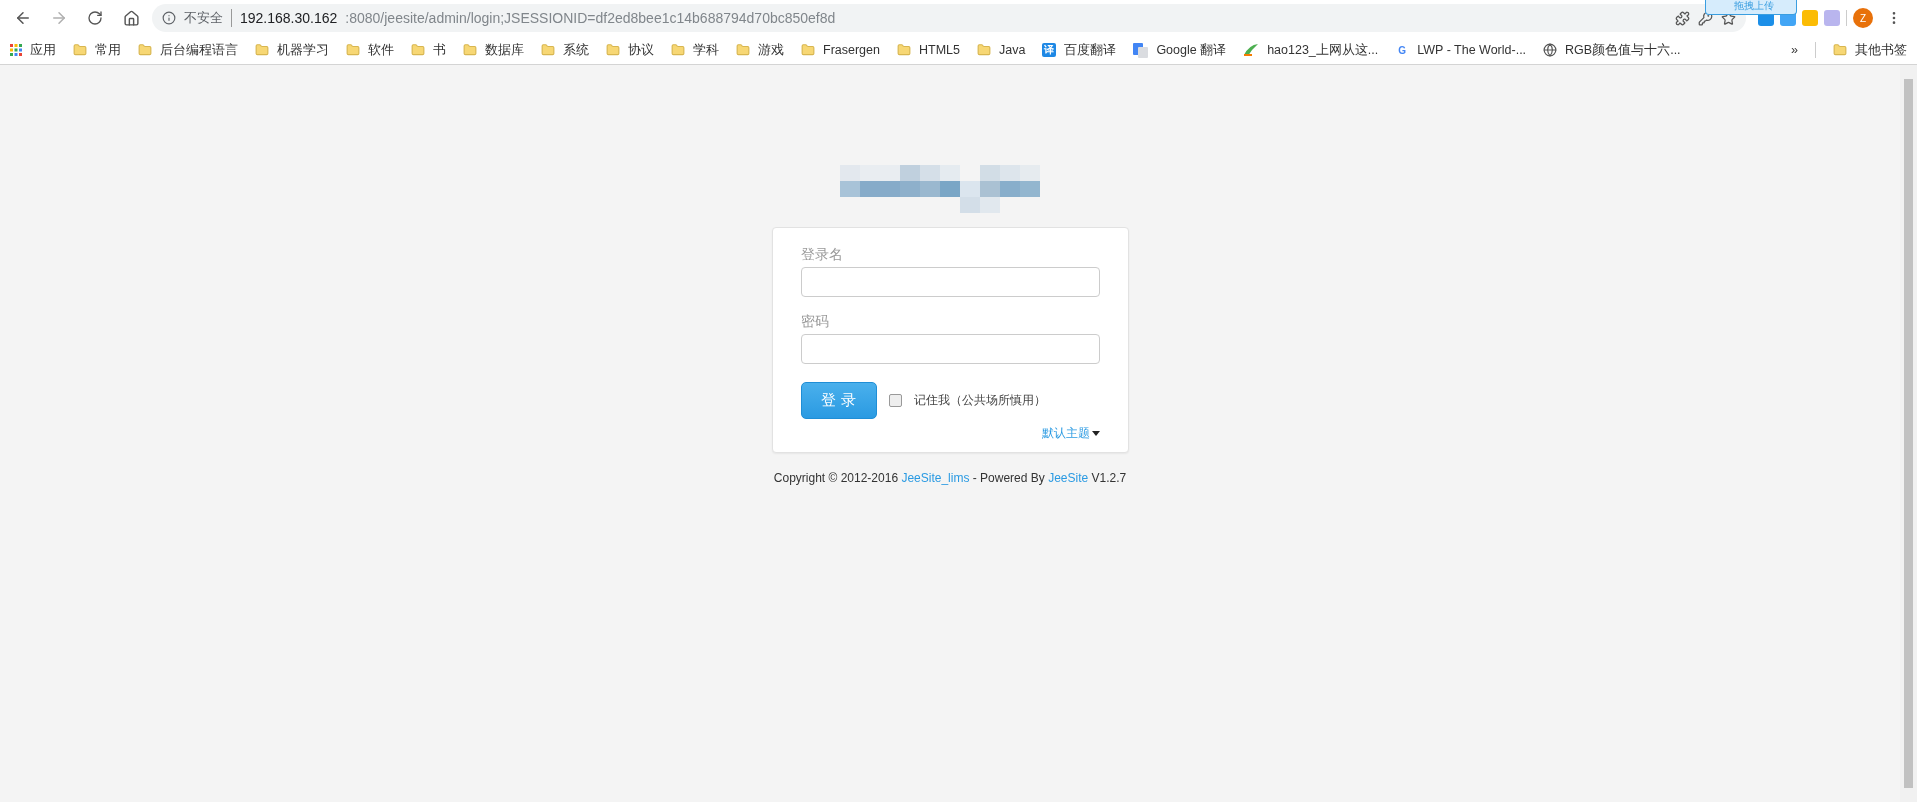  Describe the element at coordinates (1682, 18) in the screenshot. I see `puzzle-icon` at that location.